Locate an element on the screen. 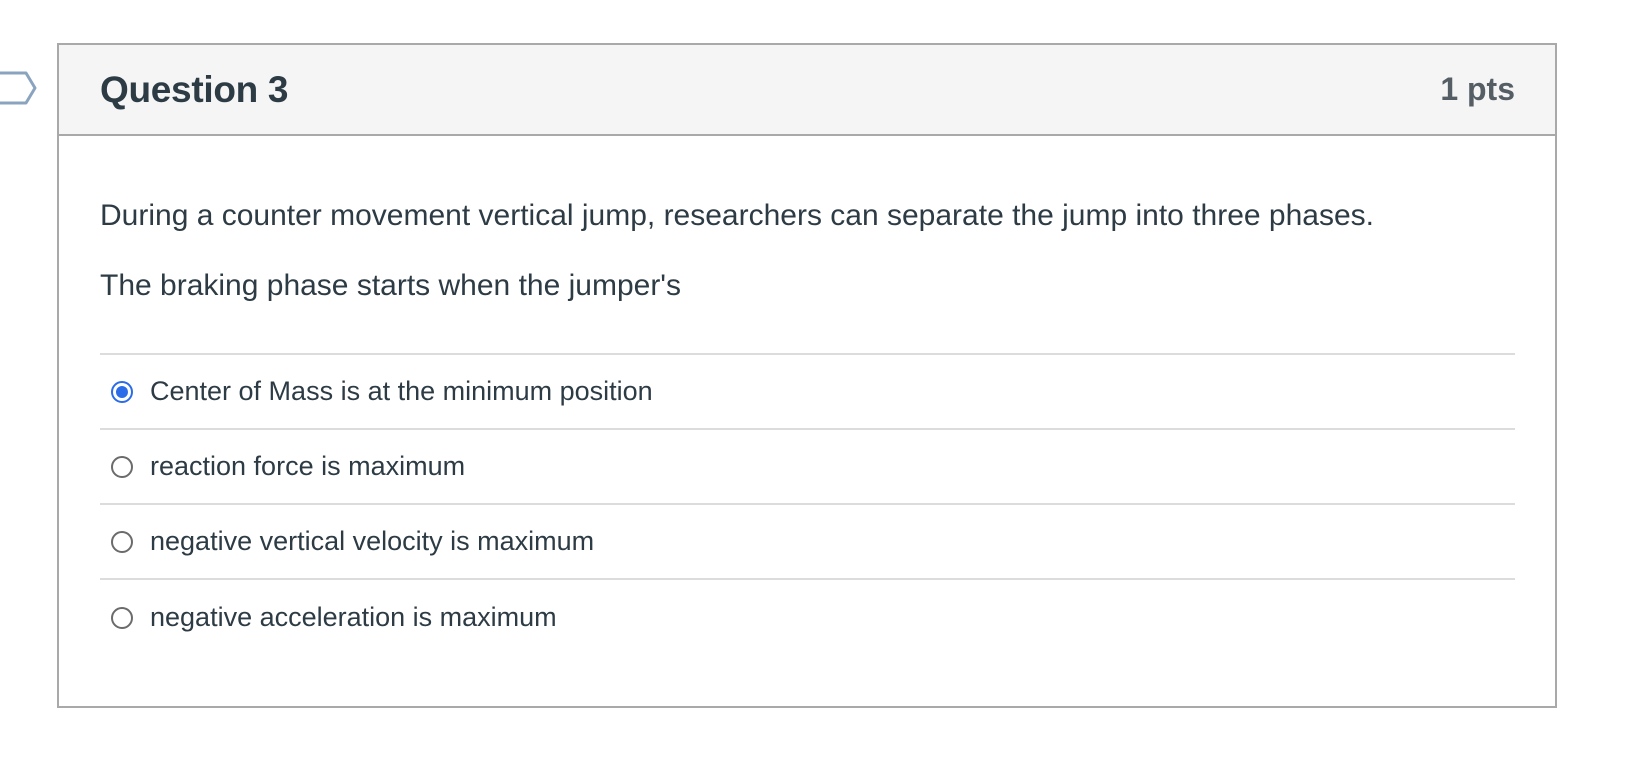 This screenshot has height=784, width=1632. question-points: 1 pts is located at coordinates (1477, 89).